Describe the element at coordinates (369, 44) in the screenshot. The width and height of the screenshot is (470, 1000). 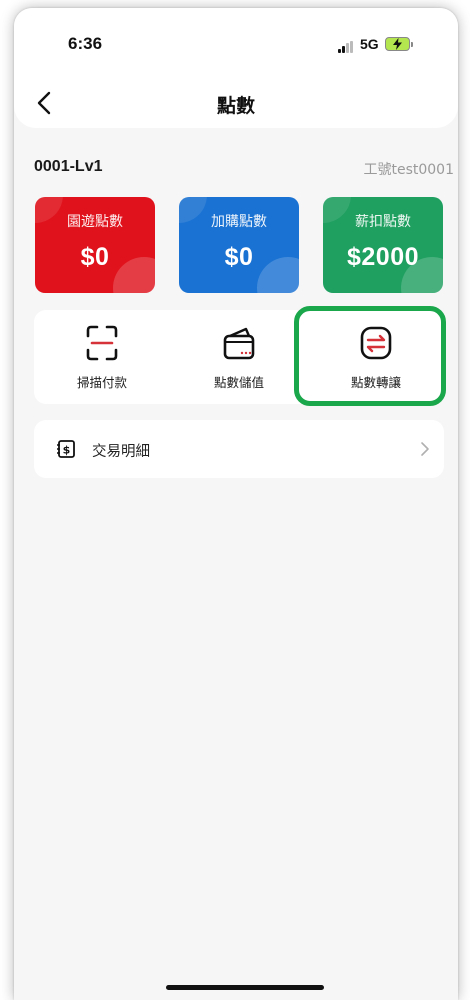
I see `network-type: 5G` at that location.